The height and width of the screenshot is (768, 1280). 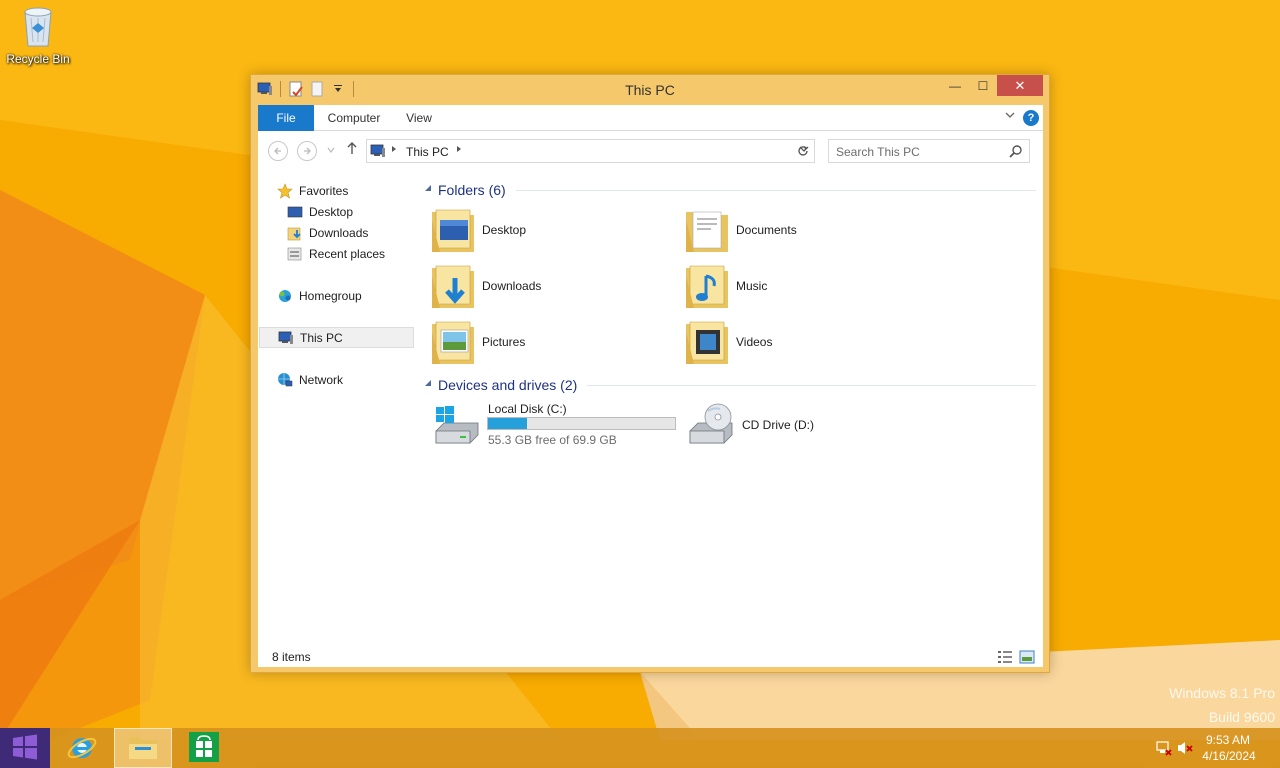 I want to click on music-folder-icon, so click(x=707, y=286).